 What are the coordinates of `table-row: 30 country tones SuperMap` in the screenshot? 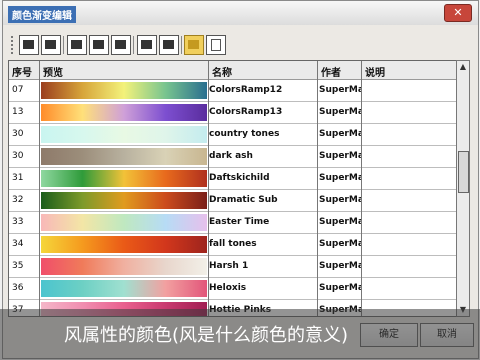 It's located at (232, 135).